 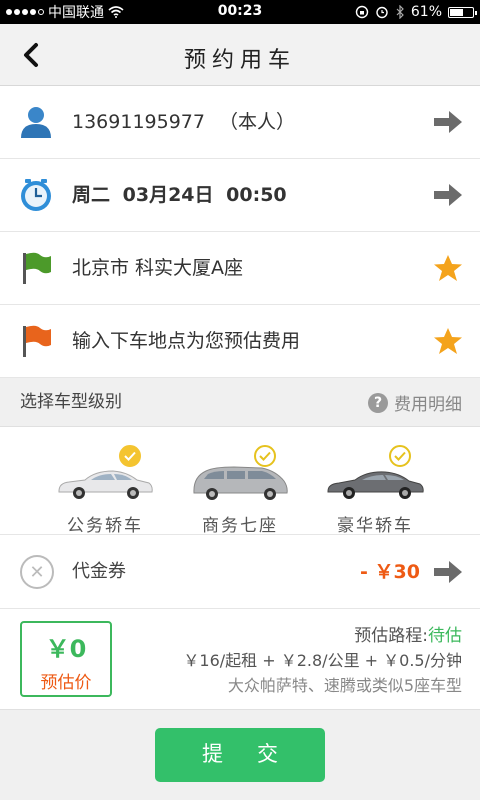 I want to click on coupon-label: 代金券, so click(x=99, y=571).